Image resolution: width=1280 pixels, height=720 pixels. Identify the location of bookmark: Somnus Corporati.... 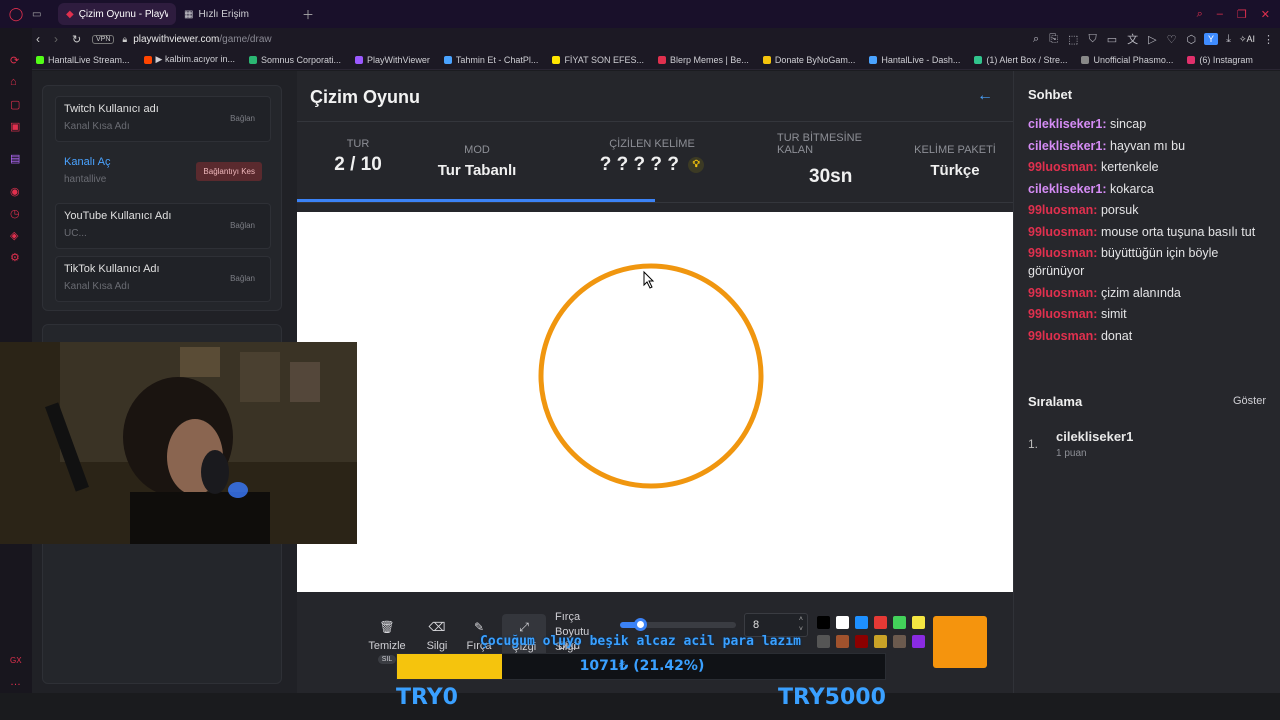
(295, 60).